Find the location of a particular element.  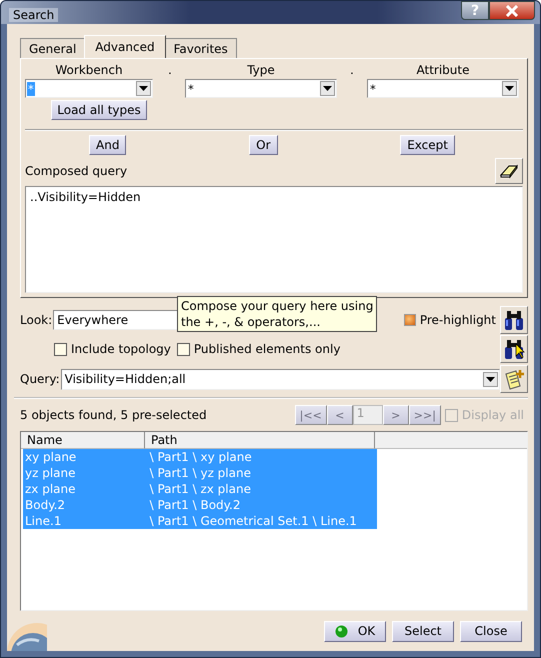

query-label: Query: is located at coordinates (40, 379).